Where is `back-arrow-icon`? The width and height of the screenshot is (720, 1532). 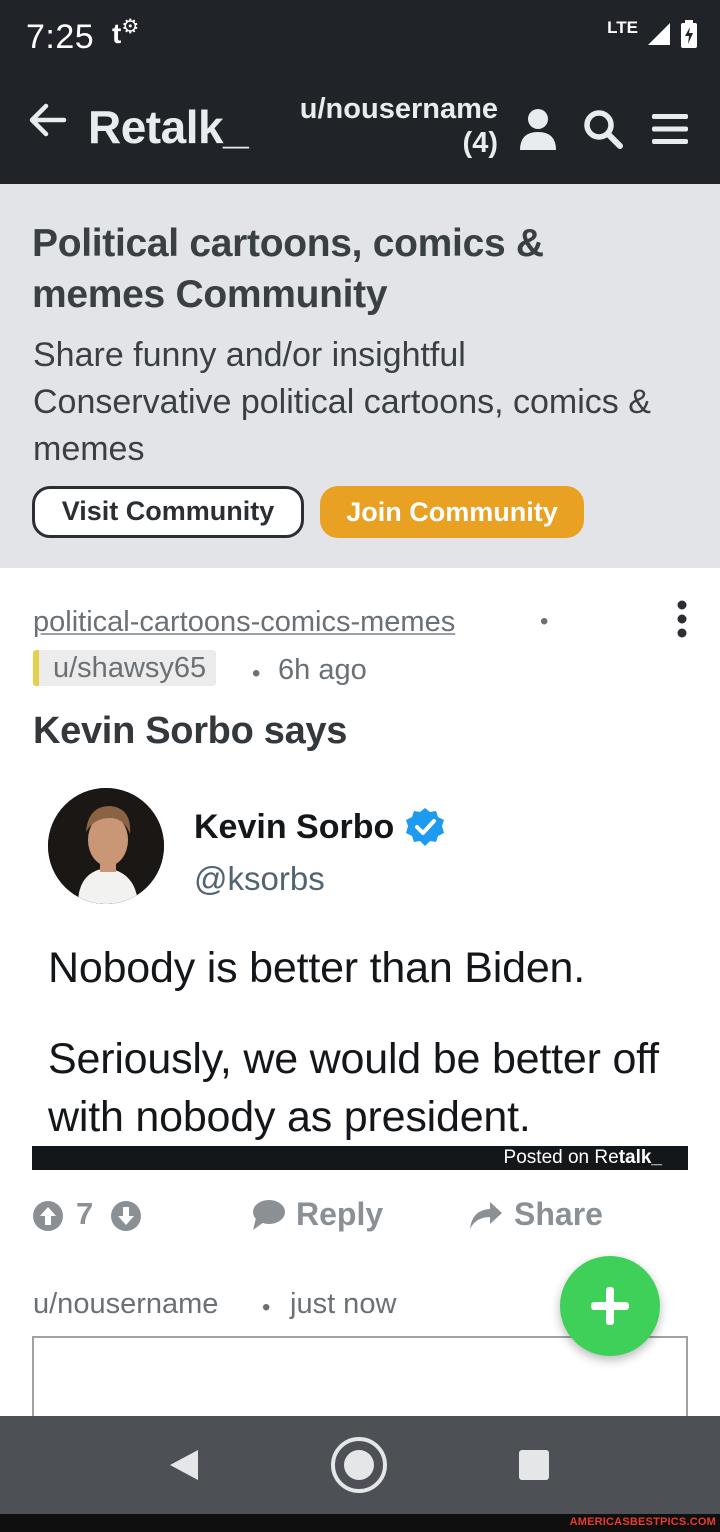 back-arrow-icon is located at coordinates (48, 120).